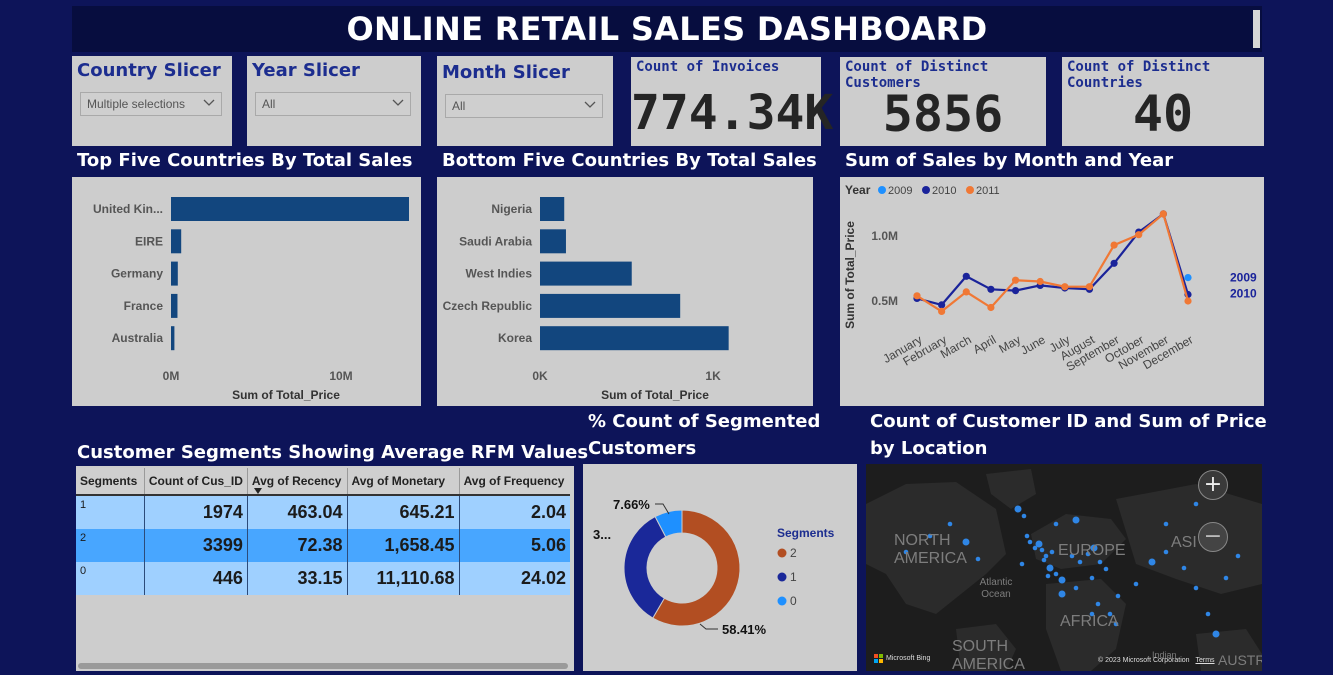  I want to click on donut-data-label: 58.41%, so click(744, 629).